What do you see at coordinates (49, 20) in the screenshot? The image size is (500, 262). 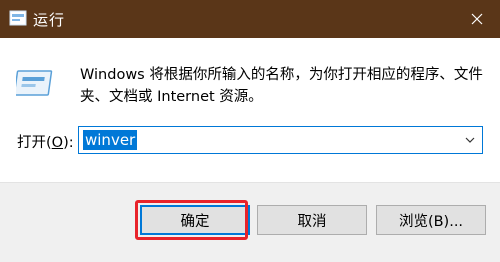 I see `window-title: 运行` at bounding box center [49, 20].